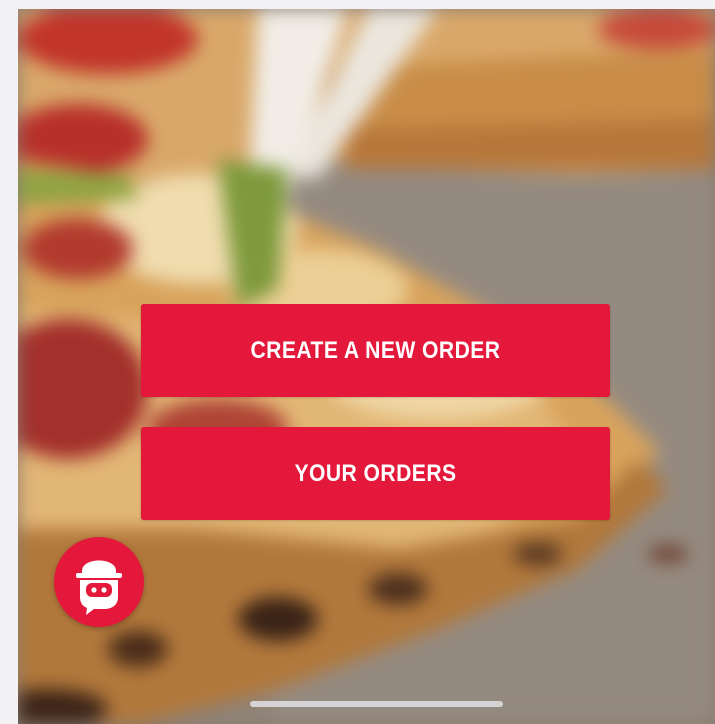 This screenshot has width=715, height=724. I want to click on home-indicator, so click(376, 704).